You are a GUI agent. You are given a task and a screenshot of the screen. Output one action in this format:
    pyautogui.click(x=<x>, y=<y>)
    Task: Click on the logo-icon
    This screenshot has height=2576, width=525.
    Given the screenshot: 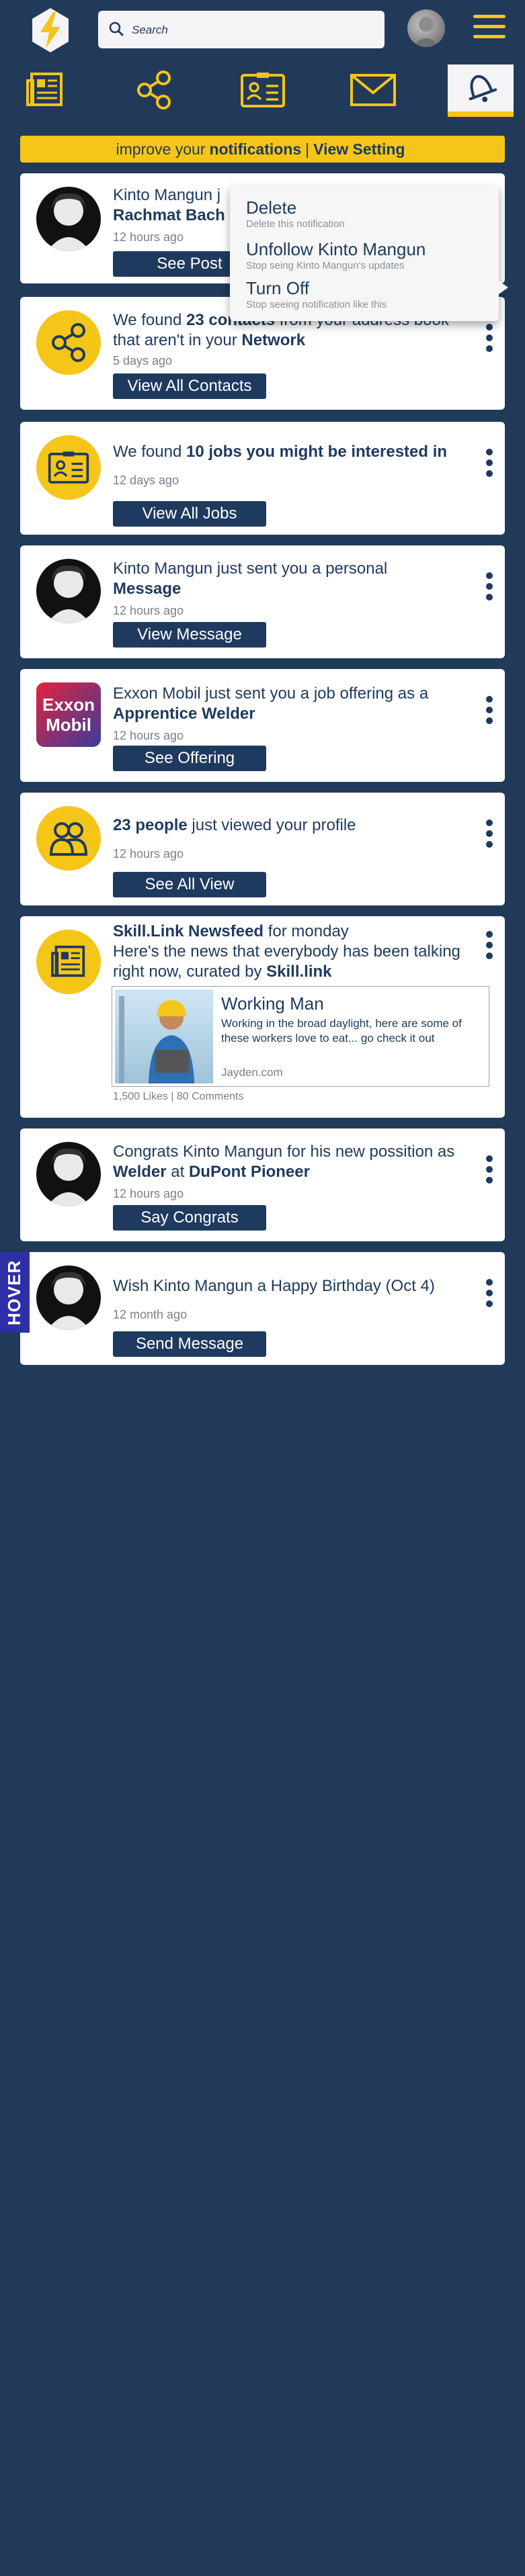 What is the action you would take?
    pyautogui.click(x=51, y=31)
    